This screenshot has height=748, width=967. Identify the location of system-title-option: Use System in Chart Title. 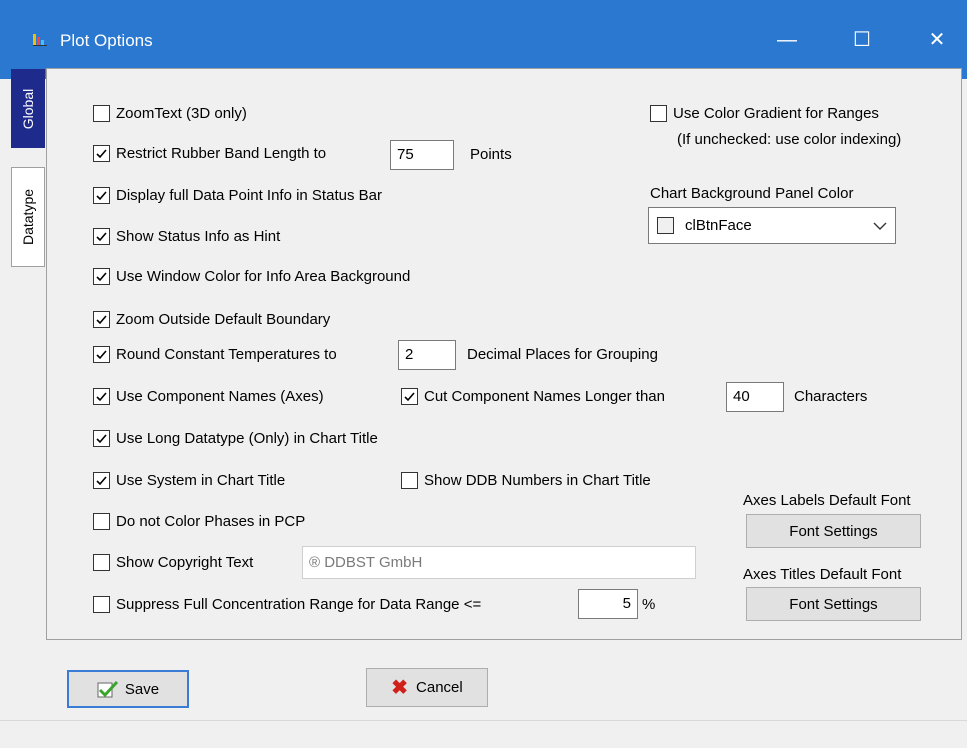
(189, 480).